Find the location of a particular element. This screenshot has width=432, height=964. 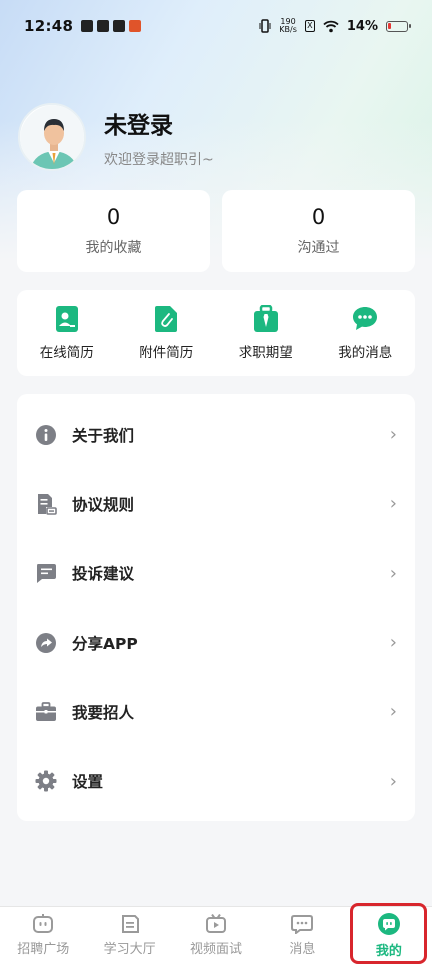

welcome-text: 欢迎登录超职引~ is located at coordinates (159, 159).